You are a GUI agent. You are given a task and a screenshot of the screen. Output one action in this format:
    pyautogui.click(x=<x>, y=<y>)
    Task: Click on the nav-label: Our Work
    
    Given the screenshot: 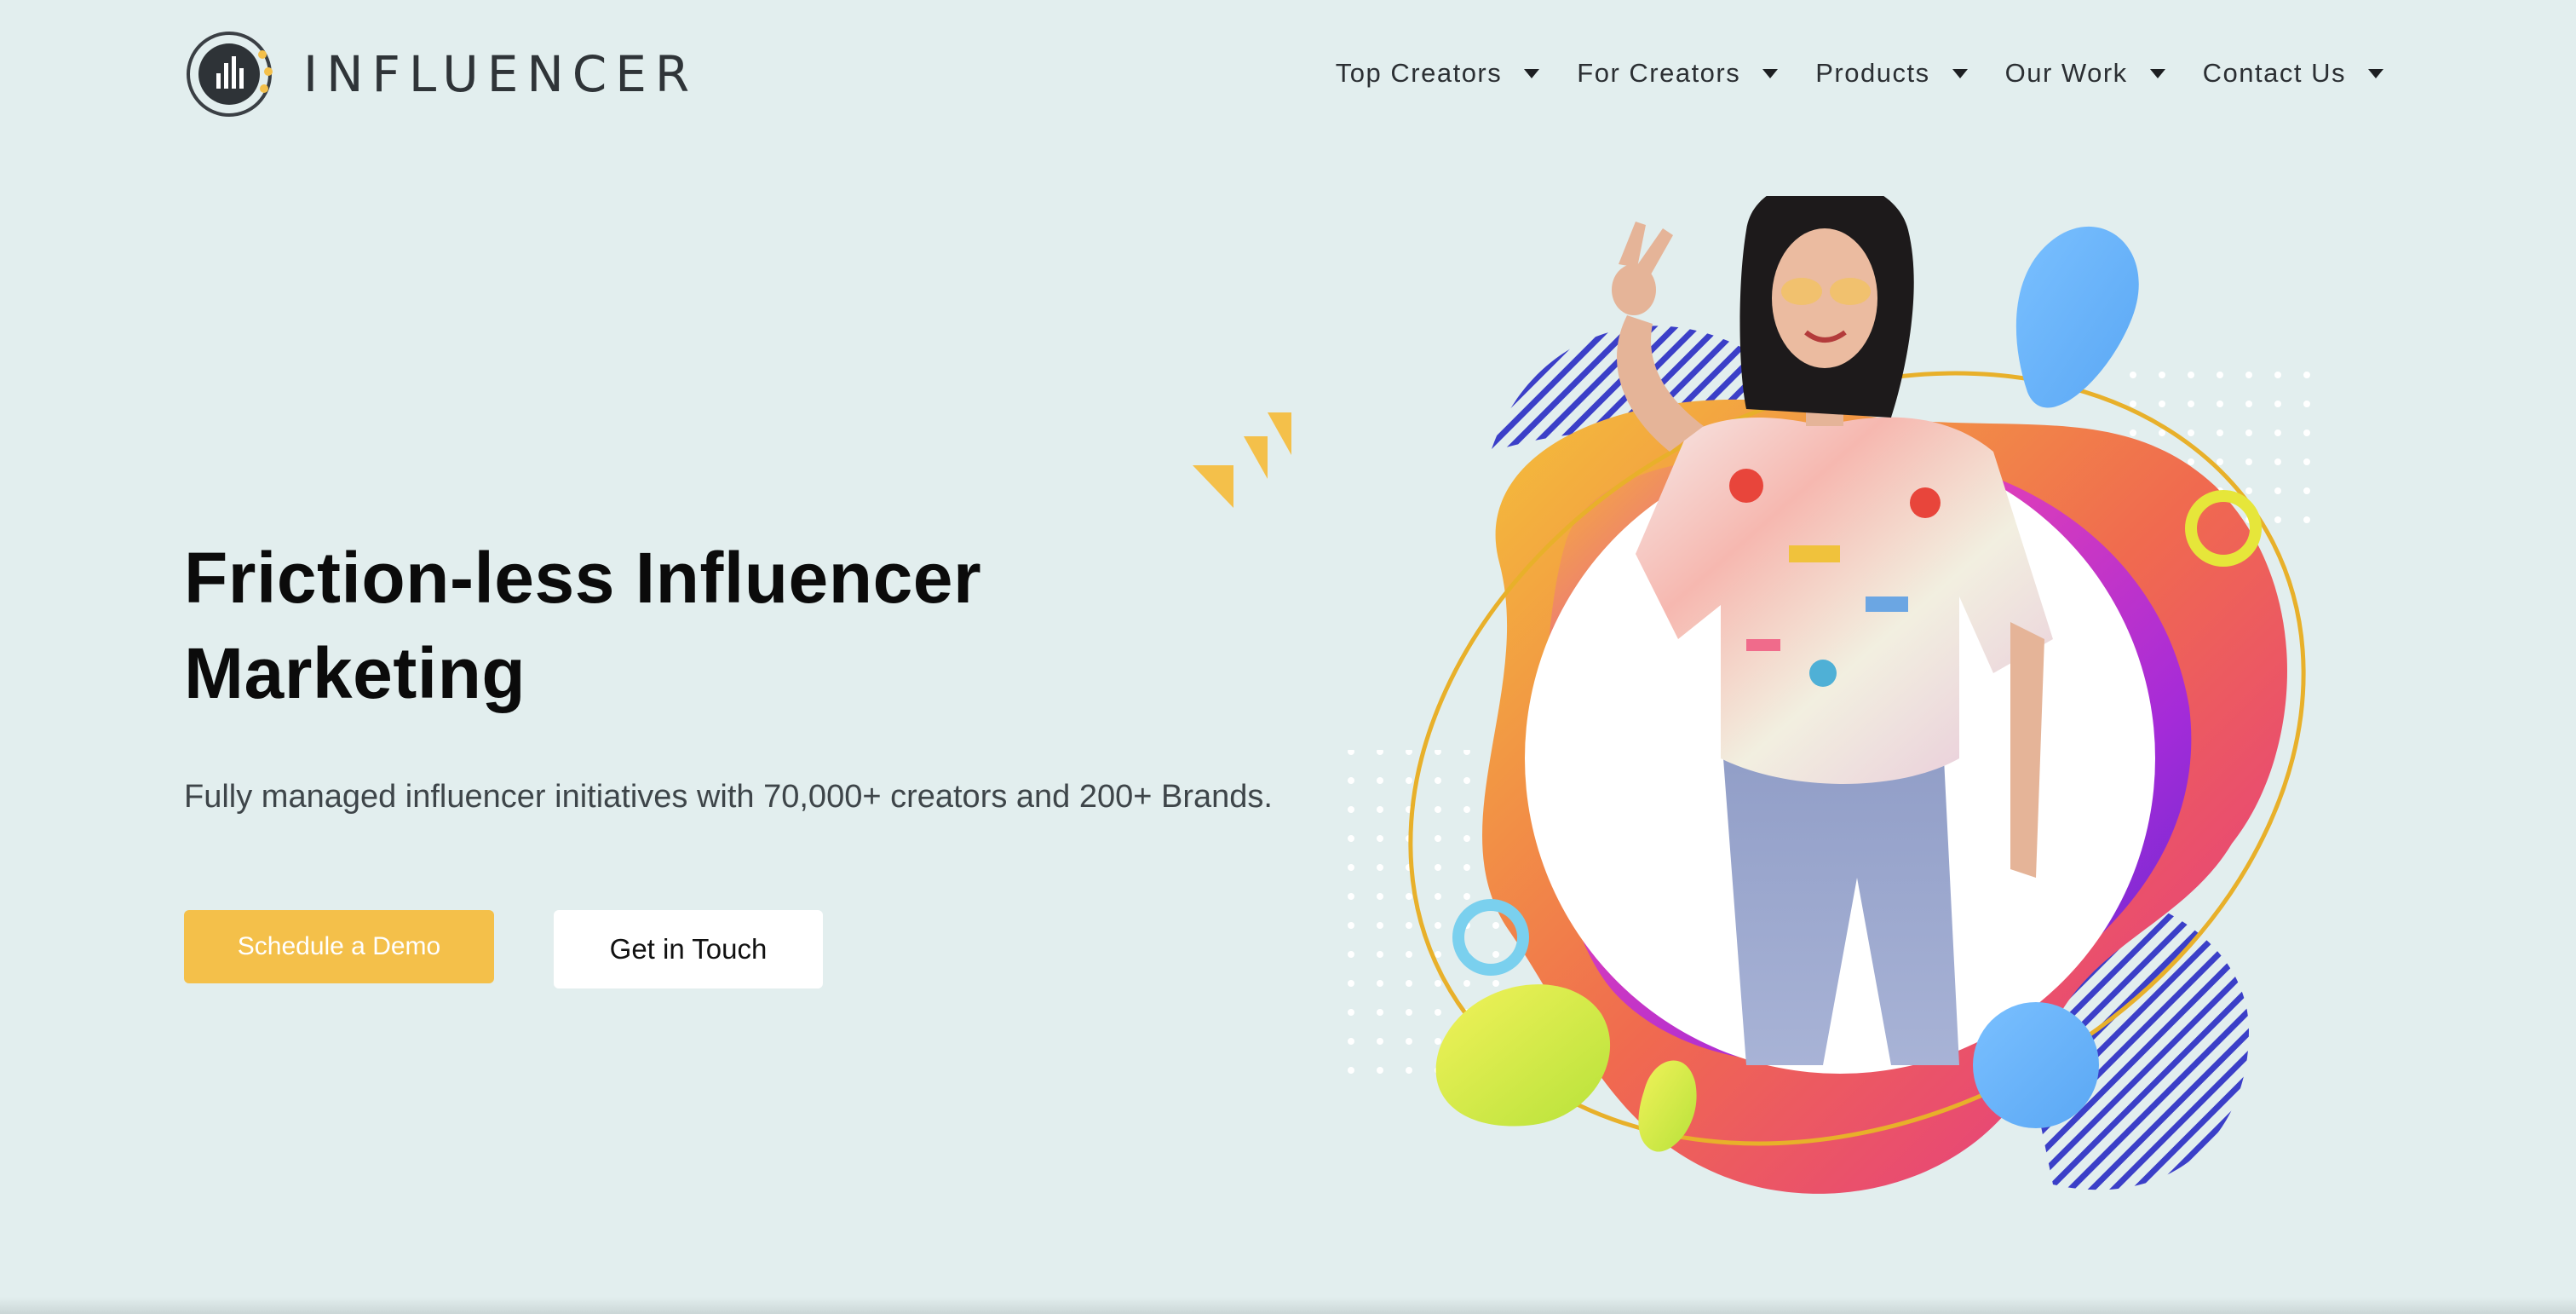 What is the action you would take?
    pyautogui.click(x=2066, y=73)
    